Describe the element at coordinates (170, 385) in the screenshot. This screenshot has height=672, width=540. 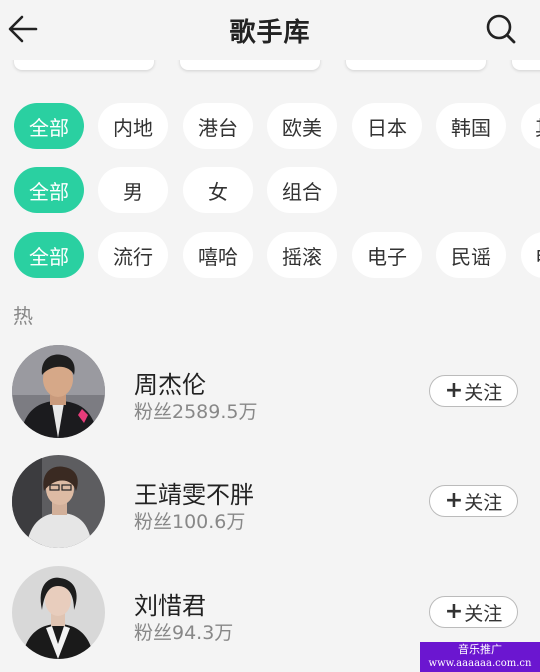
I see `artist-name: 周杰伦` at that location.